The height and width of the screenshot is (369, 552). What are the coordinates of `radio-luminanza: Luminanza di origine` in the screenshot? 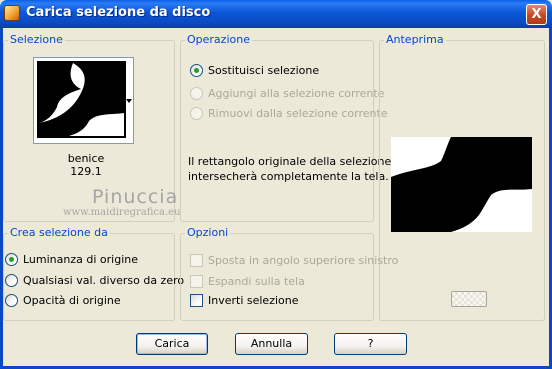 It's located at (71, 259).